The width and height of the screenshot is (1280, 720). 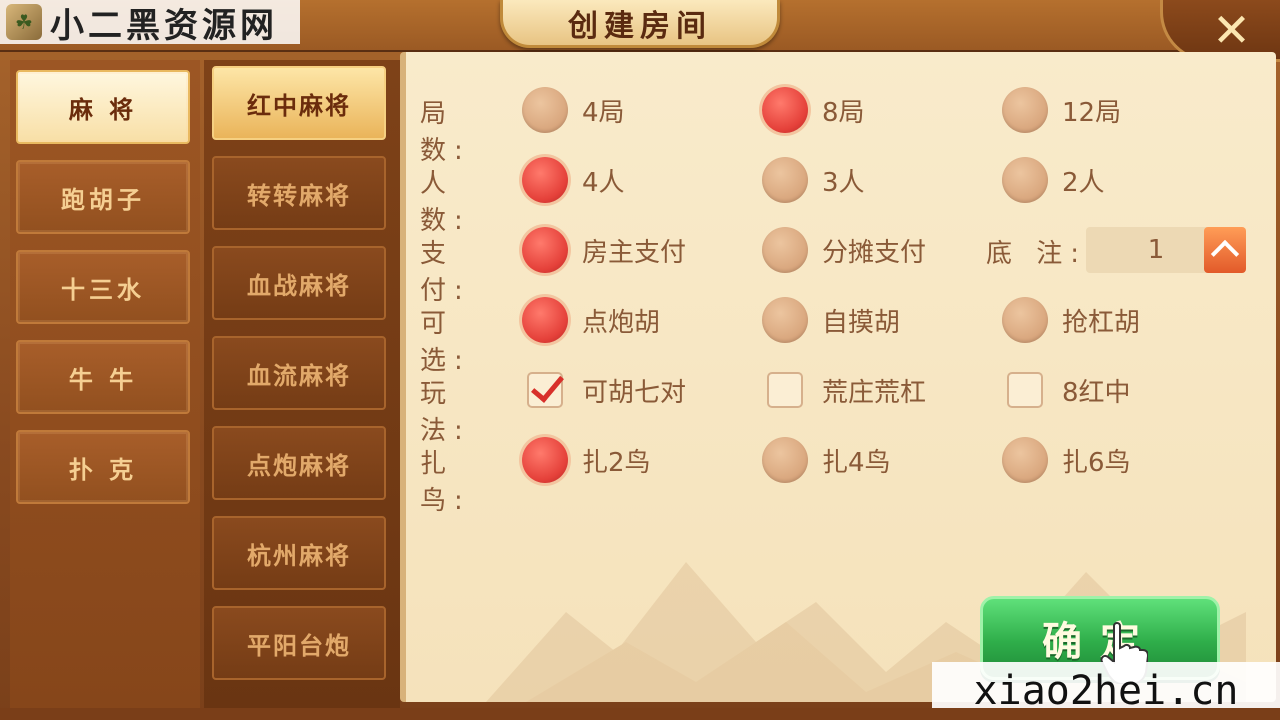 I want to click on payment-option-owner: 房主支付, so click(x=604, y=250).